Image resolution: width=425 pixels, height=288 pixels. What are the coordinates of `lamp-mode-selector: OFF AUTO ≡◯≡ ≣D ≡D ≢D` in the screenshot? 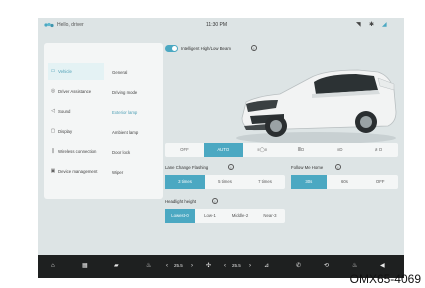 It's located at (281, 150).